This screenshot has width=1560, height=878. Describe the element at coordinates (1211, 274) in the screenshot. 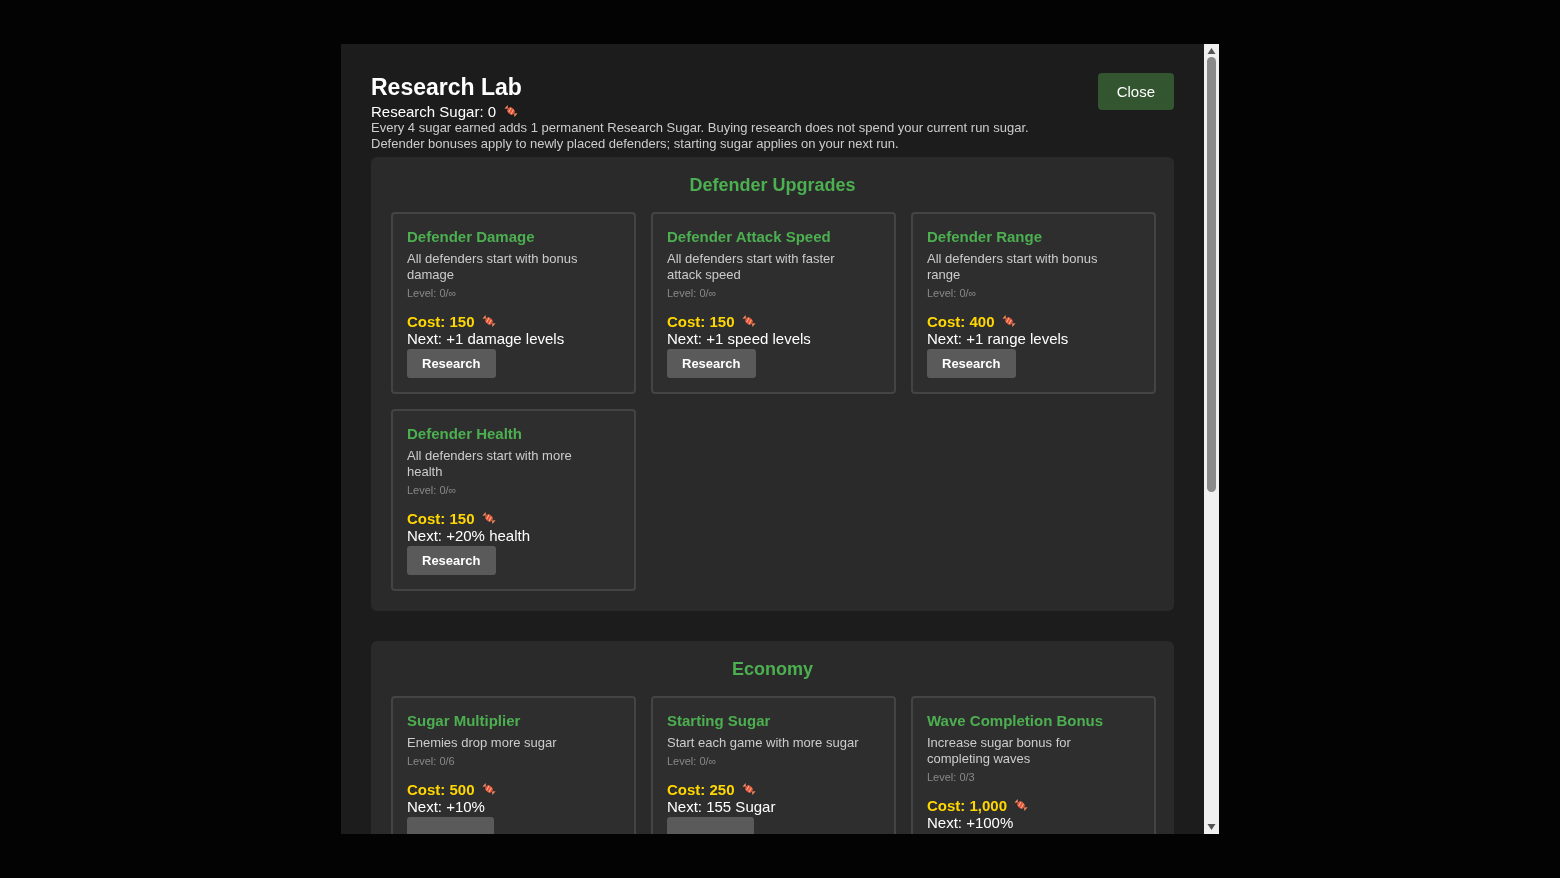

I see `scroll-thumb` at that location.